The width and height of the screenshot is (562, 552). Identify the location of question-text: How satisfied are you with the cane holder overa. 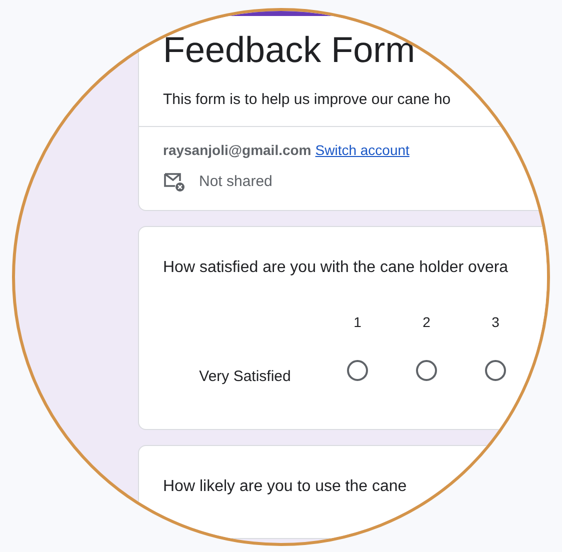
(336, 268).